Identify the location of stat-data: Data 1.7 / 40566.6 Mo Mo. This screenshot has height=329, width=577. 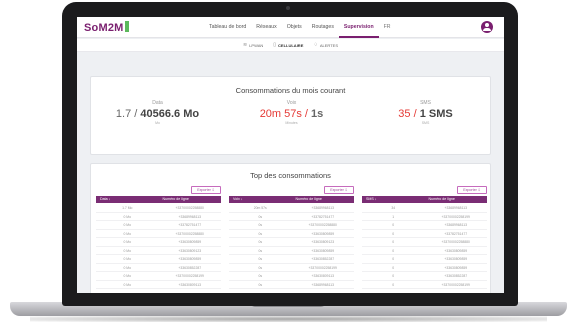
(157, 112).